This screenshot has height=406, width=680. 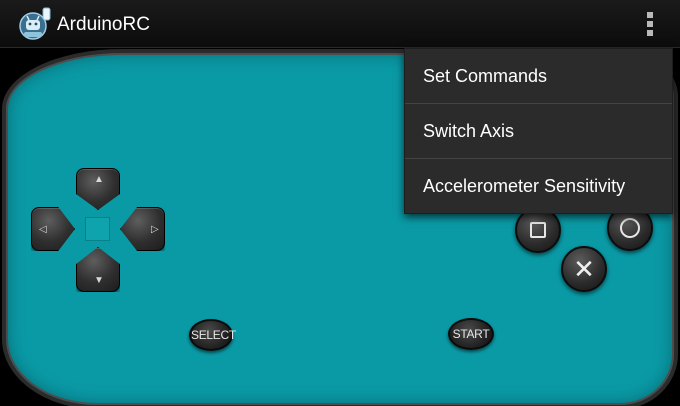 What do you see at coordinates (538, 76) in the screenshot?
I see `menu-item-set-commands: Set Commands` at bounding box center [538, 76].